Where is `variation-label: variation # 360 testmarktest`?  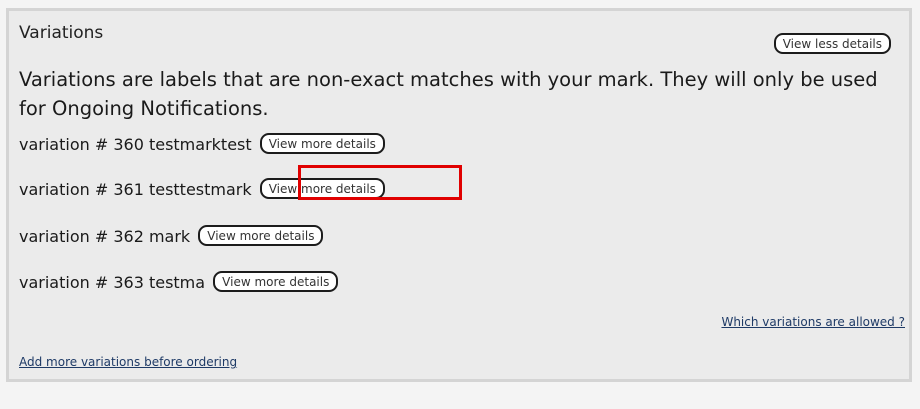 variation-label: variation # 360 testmarktest is located at coordinates (135, 144).